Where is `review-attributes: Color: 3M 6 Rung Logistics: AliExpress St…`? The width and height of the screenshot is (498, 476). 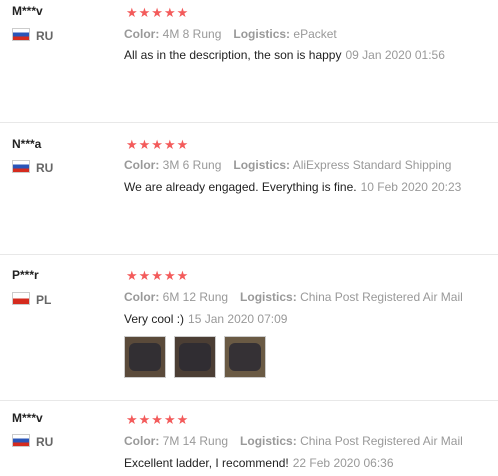 review-attributes: Color: 3M 6 Rung Logistics: AliExpress St… is located at coordinates (287, 165).